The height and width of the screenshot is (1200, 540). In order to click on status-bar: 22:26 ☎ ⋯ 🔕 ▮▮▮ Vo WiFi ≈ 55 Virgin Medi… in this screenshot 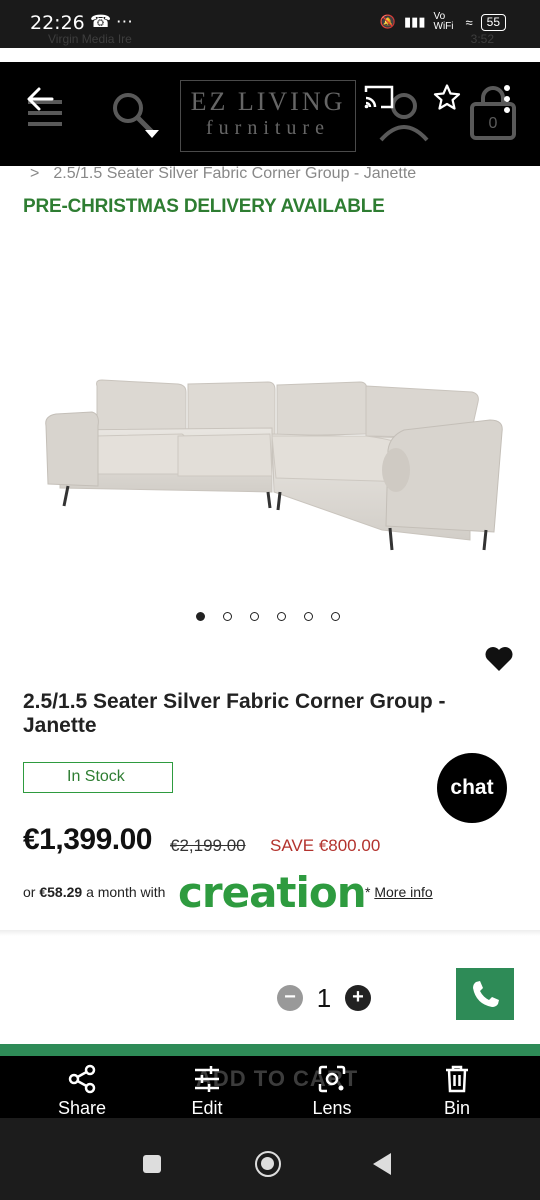, I will do `click(270, 24)`.